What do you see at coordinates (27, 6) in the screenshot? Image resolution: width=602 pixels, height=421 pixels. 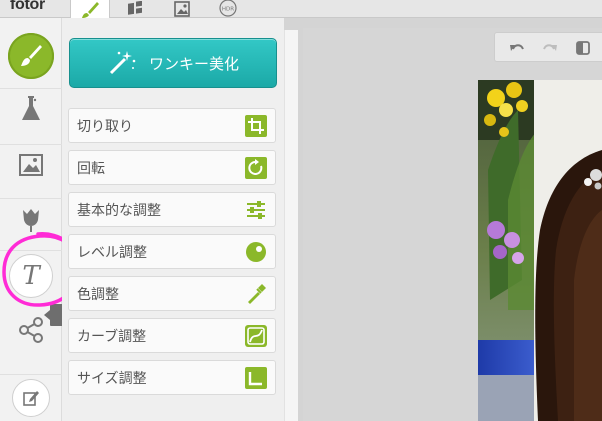 I see `fotor-logo: fotor` at bounding box center [27, 6].